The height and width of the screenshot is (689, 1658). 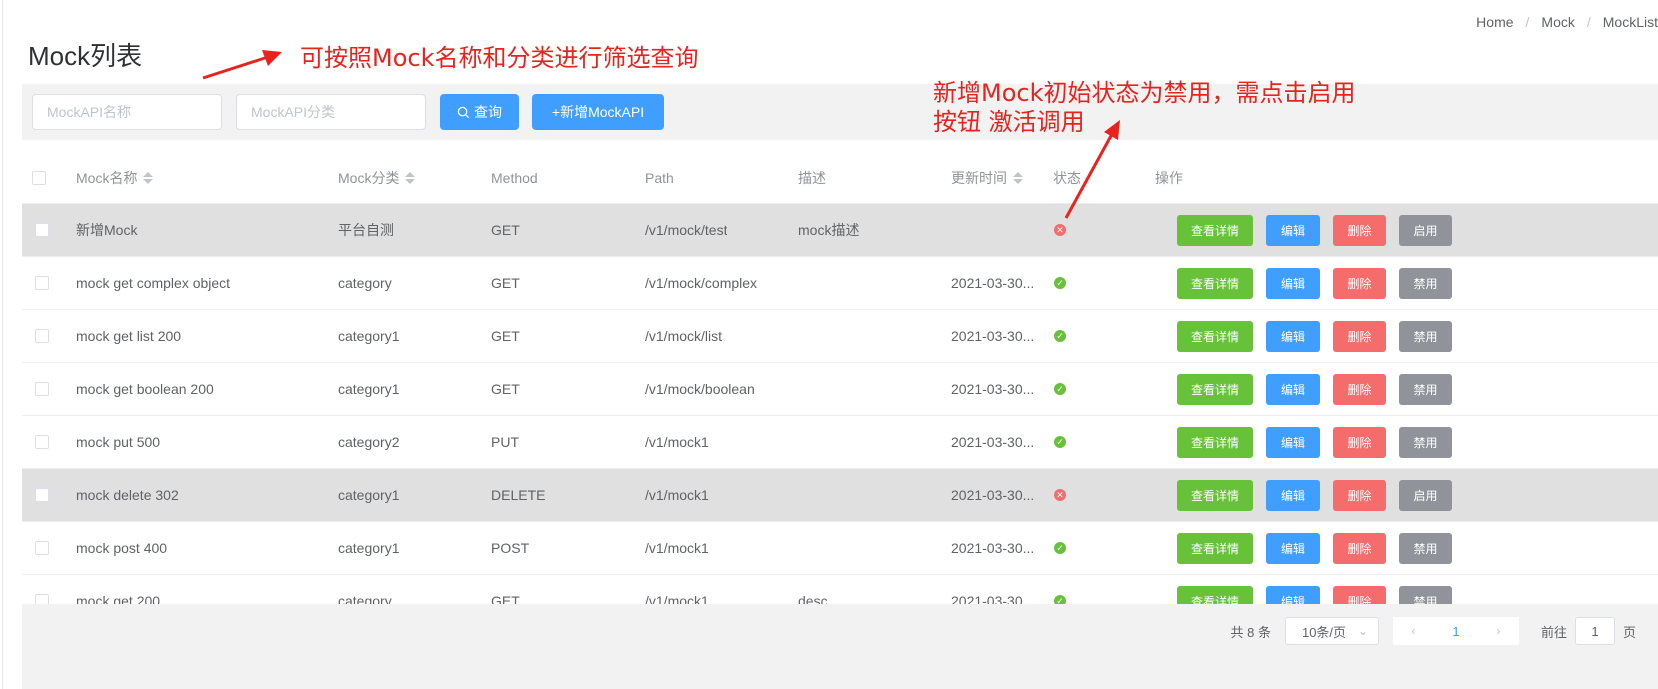 I want to click on cell-path: /v1/mock/boolean, so click(x=700, y=389).